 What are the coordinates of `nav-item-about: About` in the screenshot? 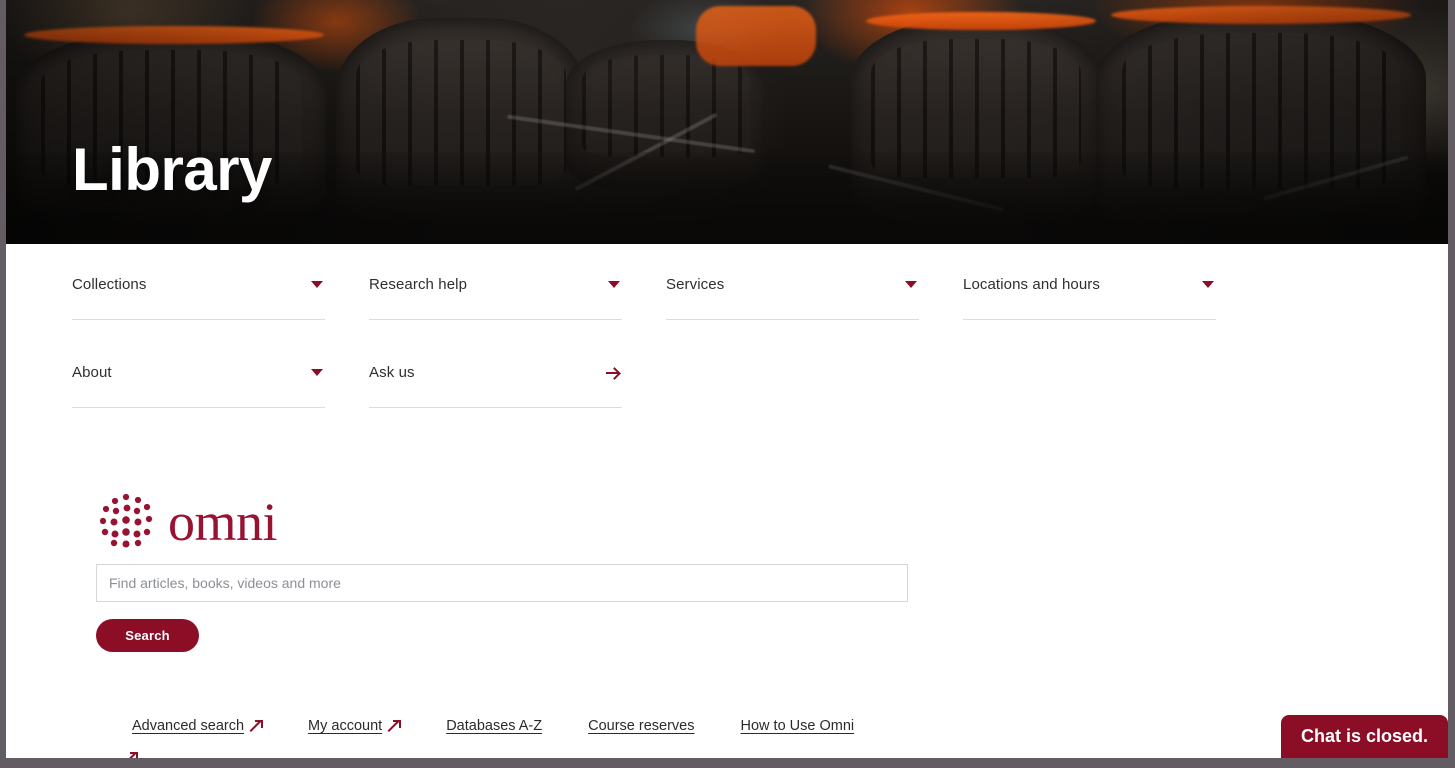 It's located at (198, 386).